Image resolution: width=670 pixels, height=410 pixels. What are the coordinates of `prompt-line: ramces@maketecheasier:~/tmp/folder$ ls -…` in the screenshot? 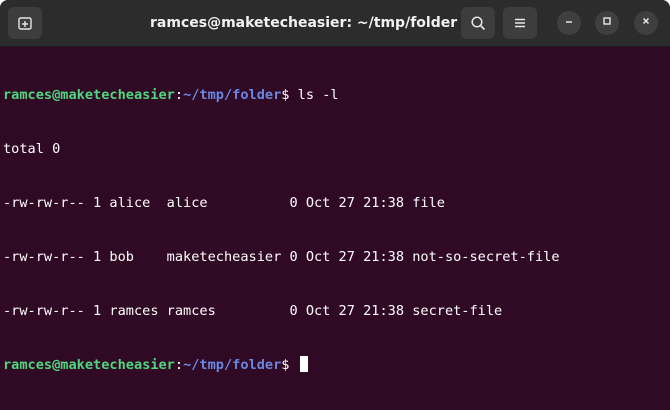 It's located at (335, 95).